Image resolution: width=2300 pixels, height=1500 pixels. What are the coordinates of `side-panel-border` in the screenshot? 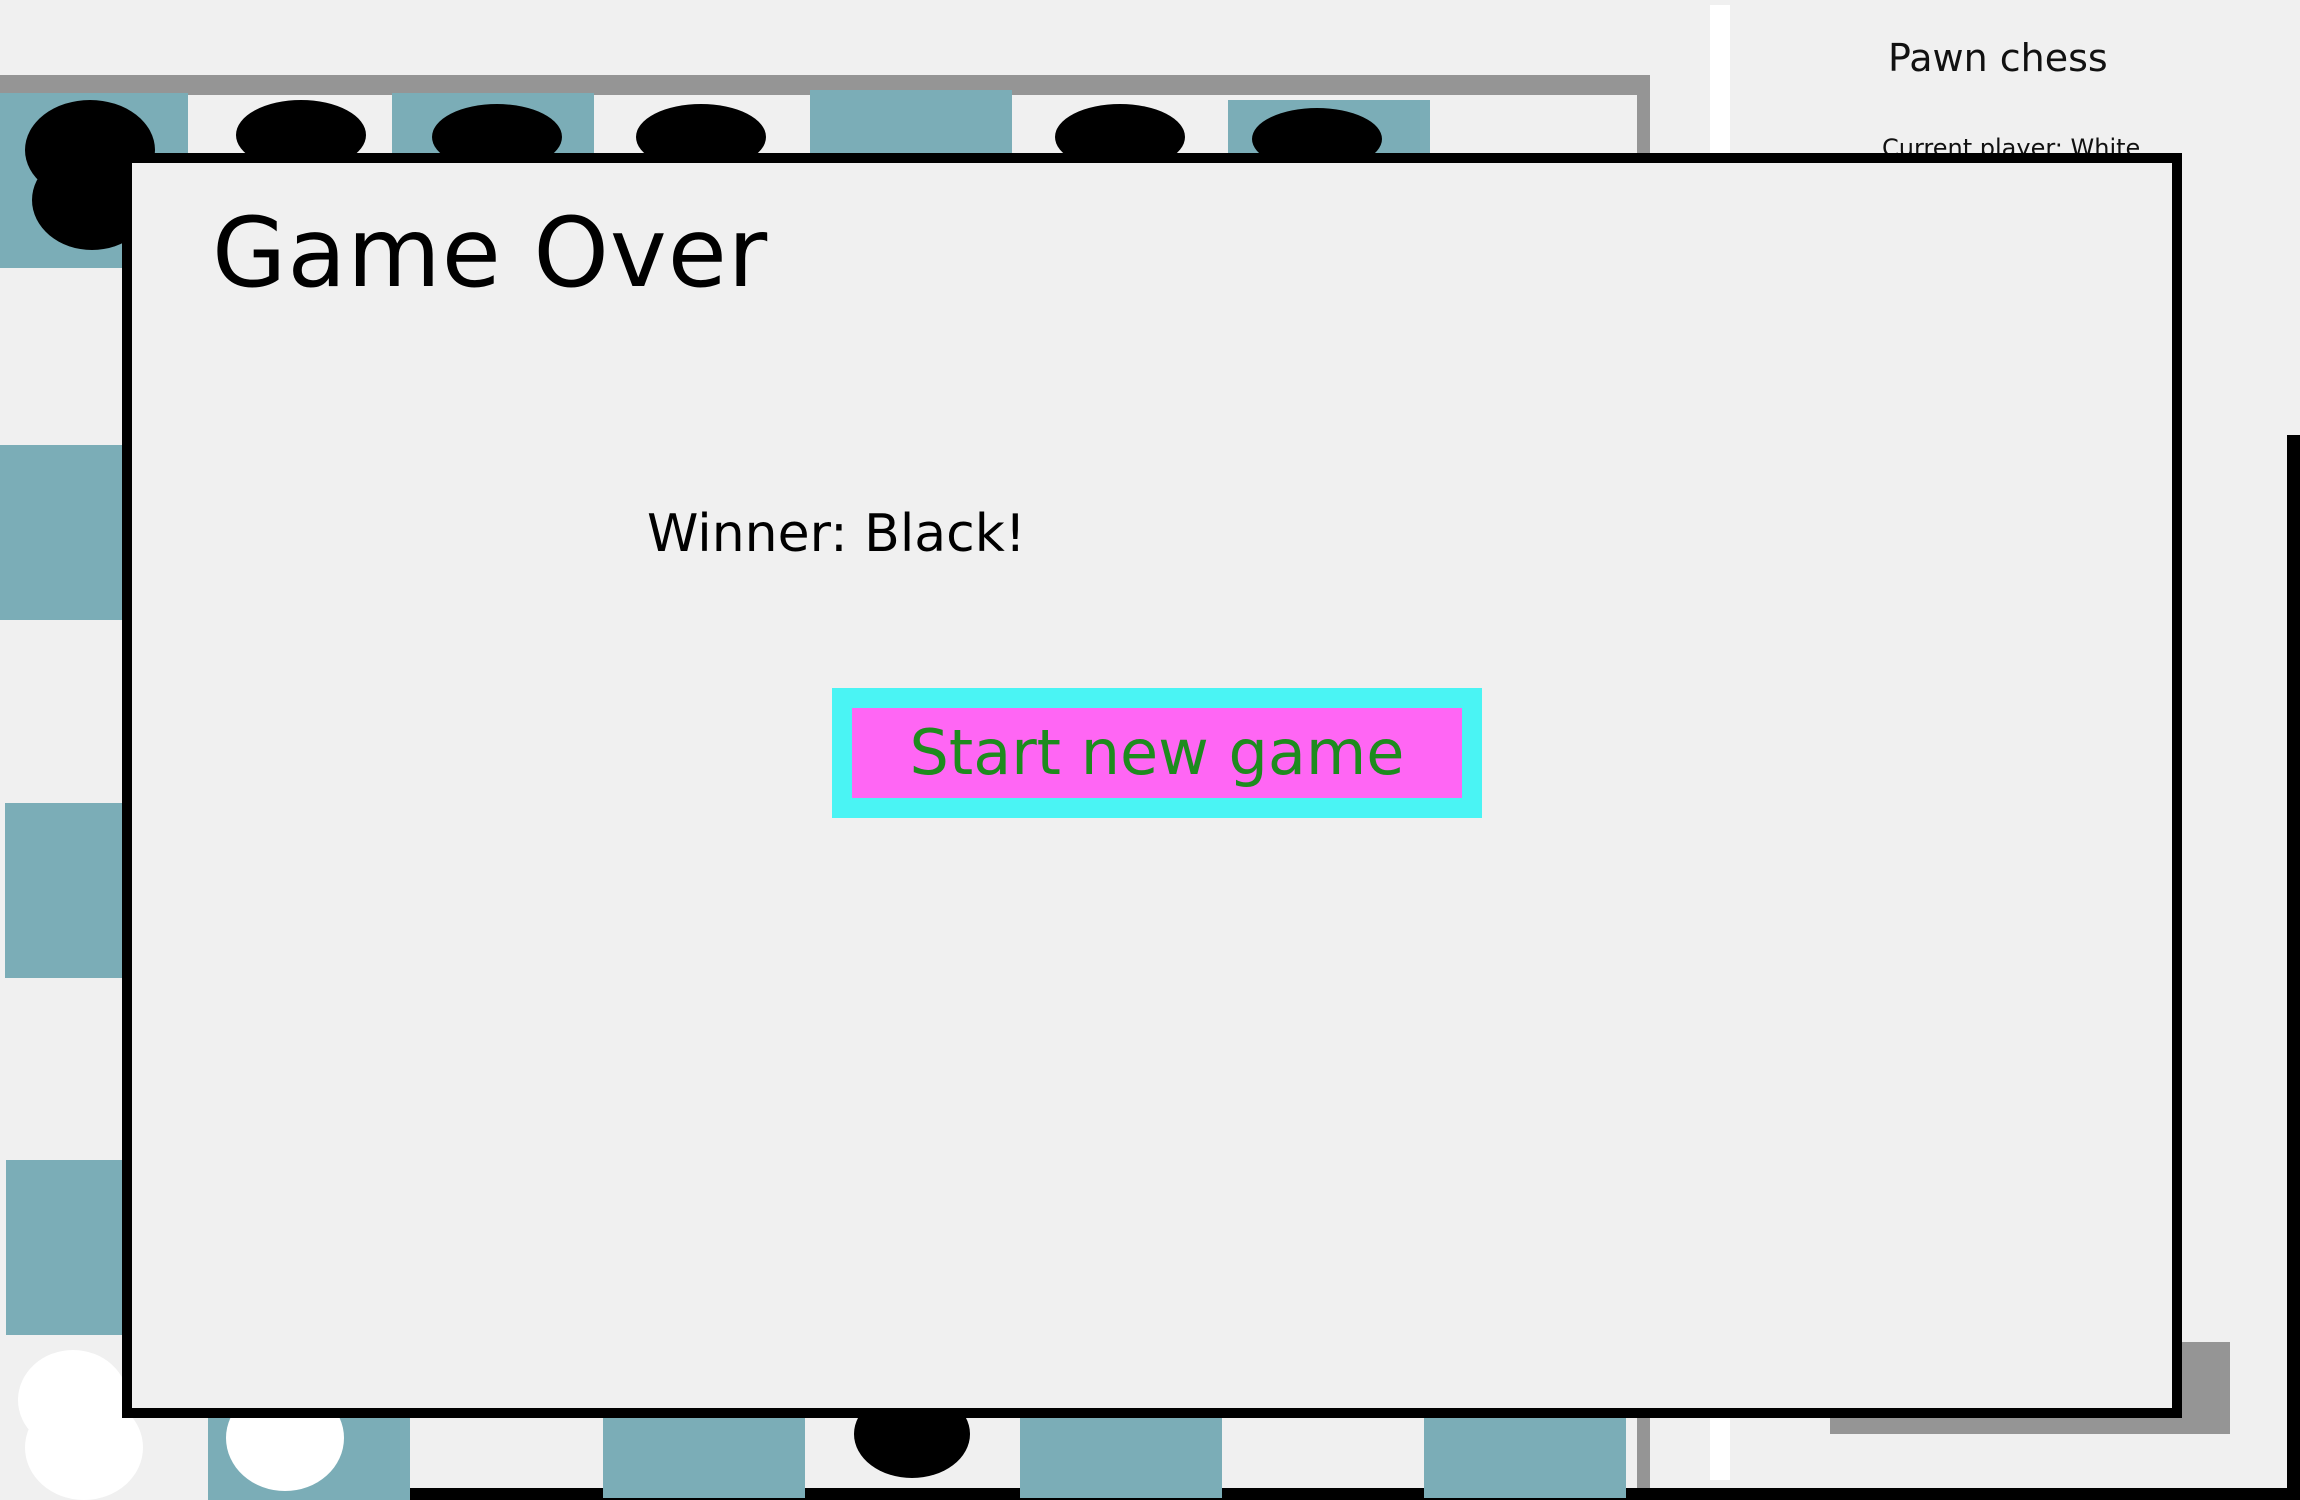 It's located at (2293, 967).